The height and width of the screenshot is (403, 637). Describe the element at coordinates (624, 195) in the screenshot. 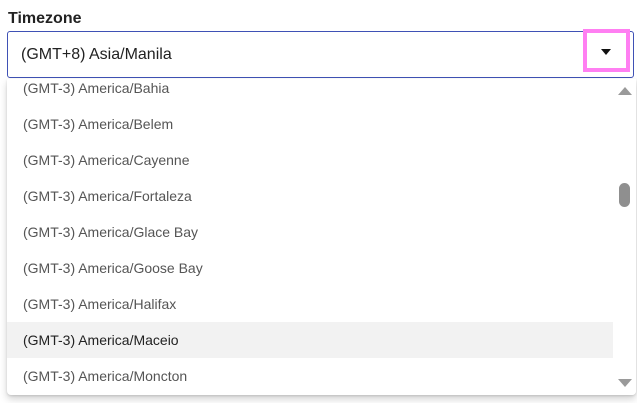

I see `scrollbar-thumb` at that location.